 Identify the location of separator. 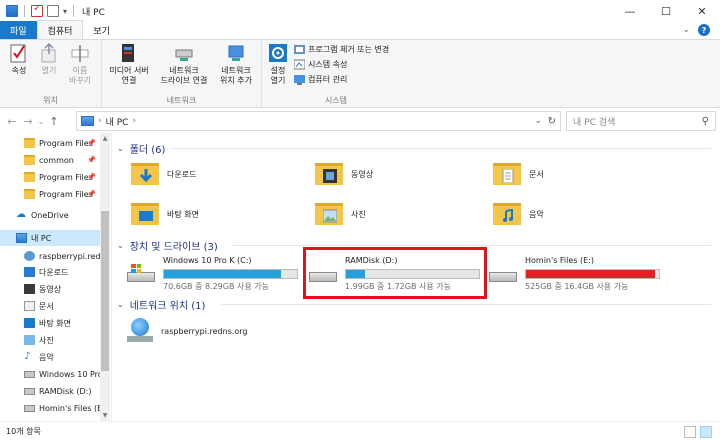
(74, 11).